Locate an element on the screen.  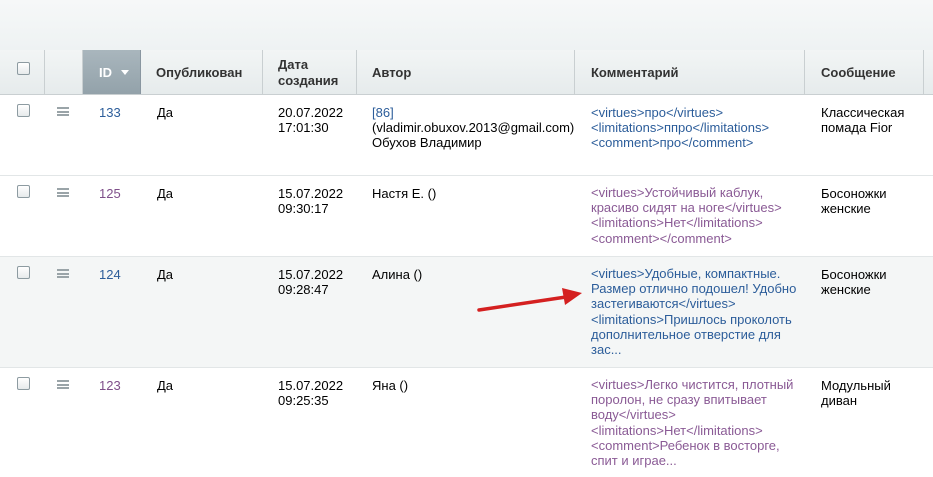
column-header-author: Автор is located at coordinates (466, 72).